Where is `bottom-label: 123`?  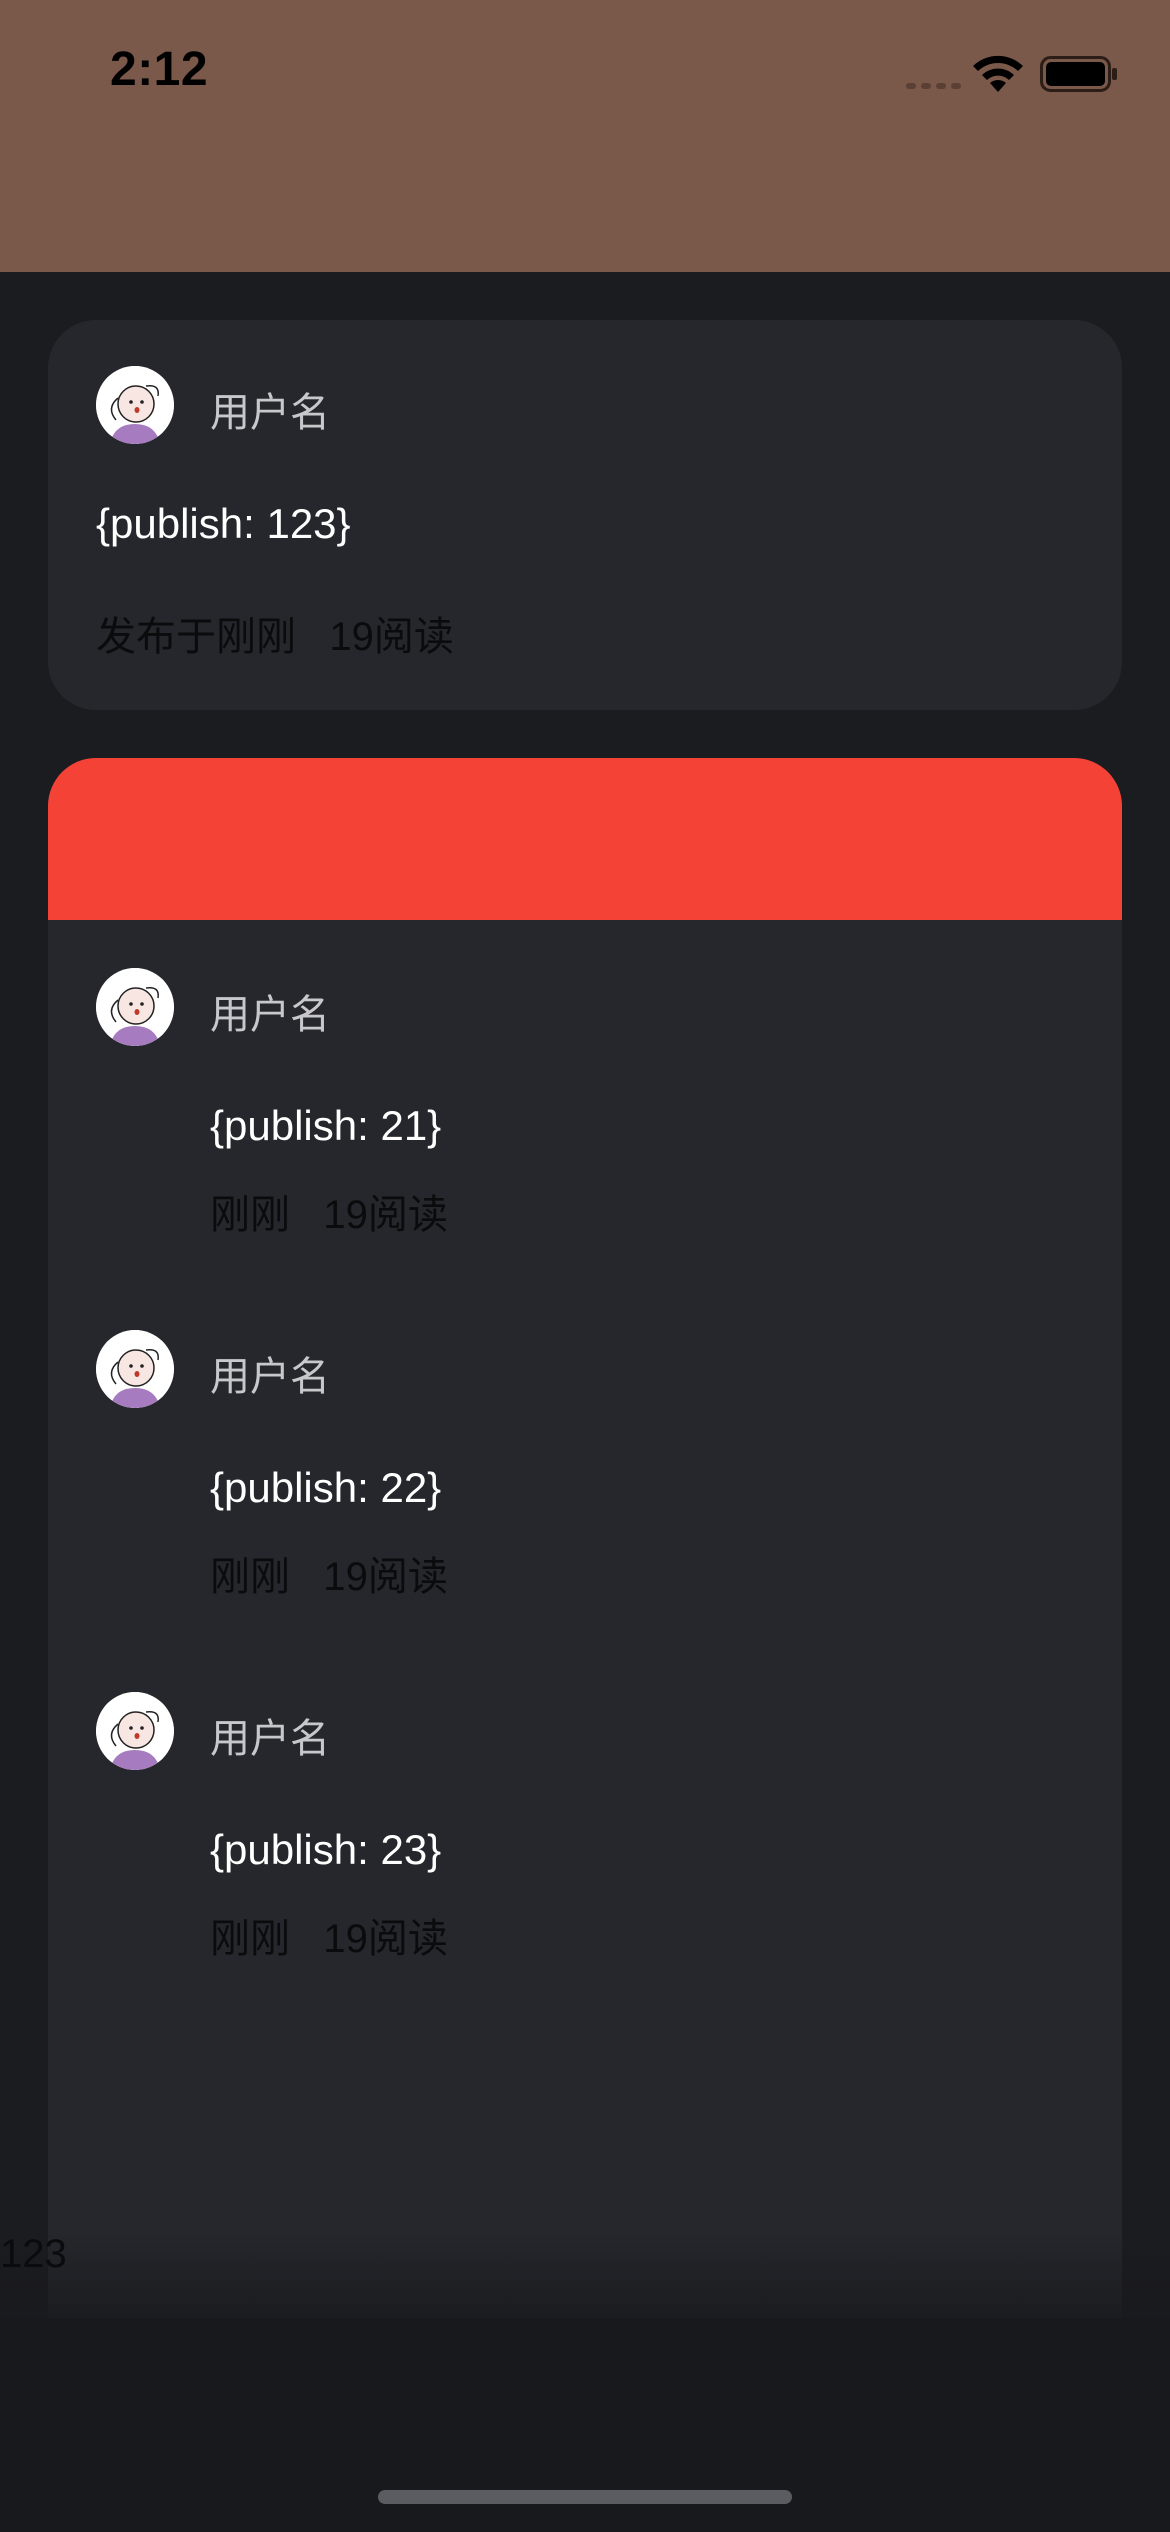 bottom-label: 123 is located at coordinates (33, 2254).